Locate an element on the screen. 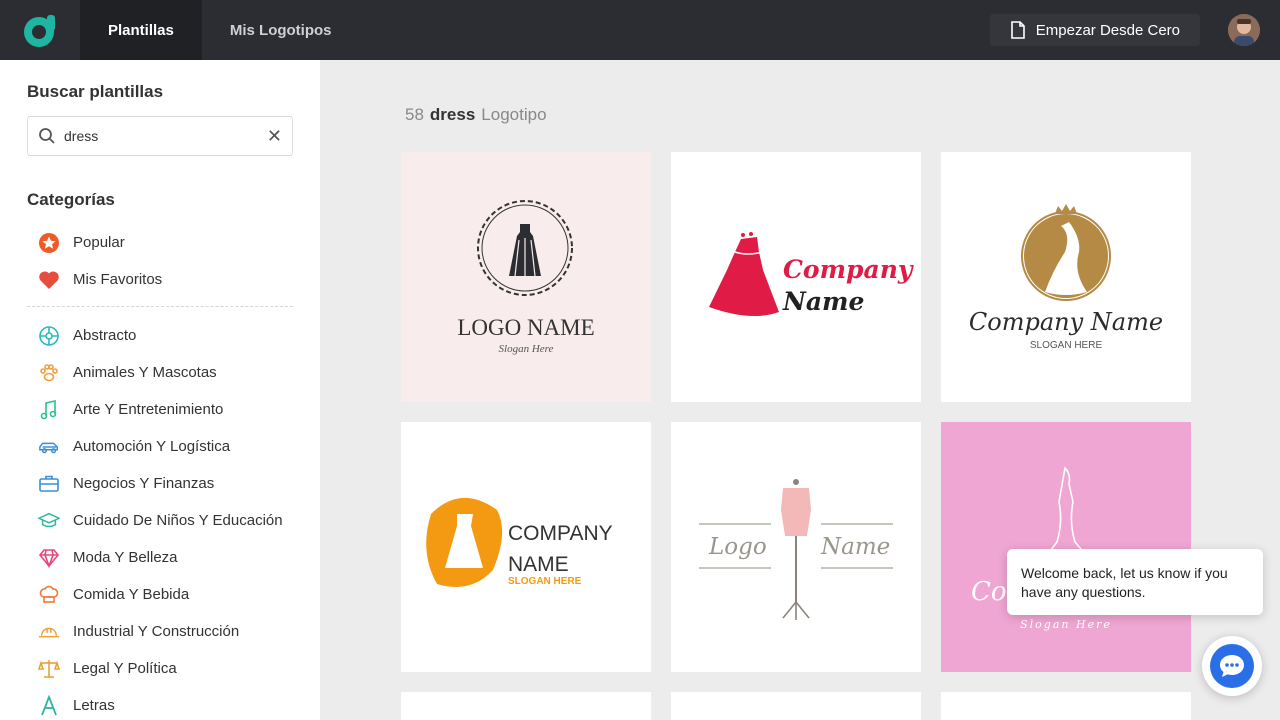 This screenshot has width=1280, height=720. template-text: NAME is located at coordinates (538, 564).